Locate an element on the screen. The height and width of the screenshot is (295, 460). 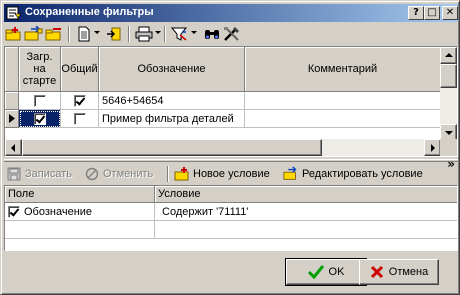
col-load-on-start: Загр. на старте is located at coordinates (40, 69).